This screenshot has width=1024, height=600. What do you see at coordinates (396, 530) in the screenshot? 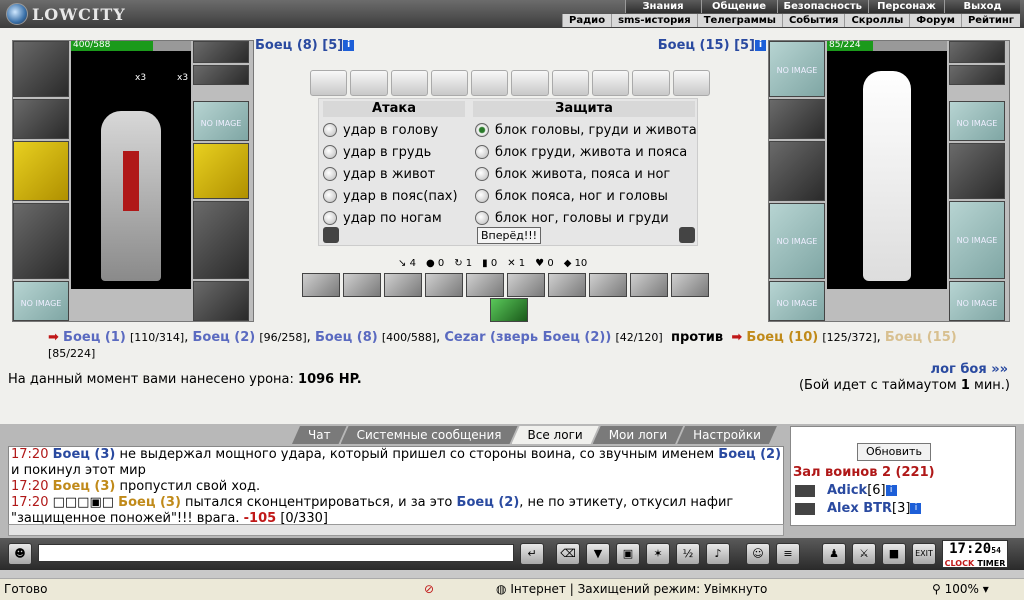
I see `chat-horizontal-scrollbar` at bounding box center [396, 530].